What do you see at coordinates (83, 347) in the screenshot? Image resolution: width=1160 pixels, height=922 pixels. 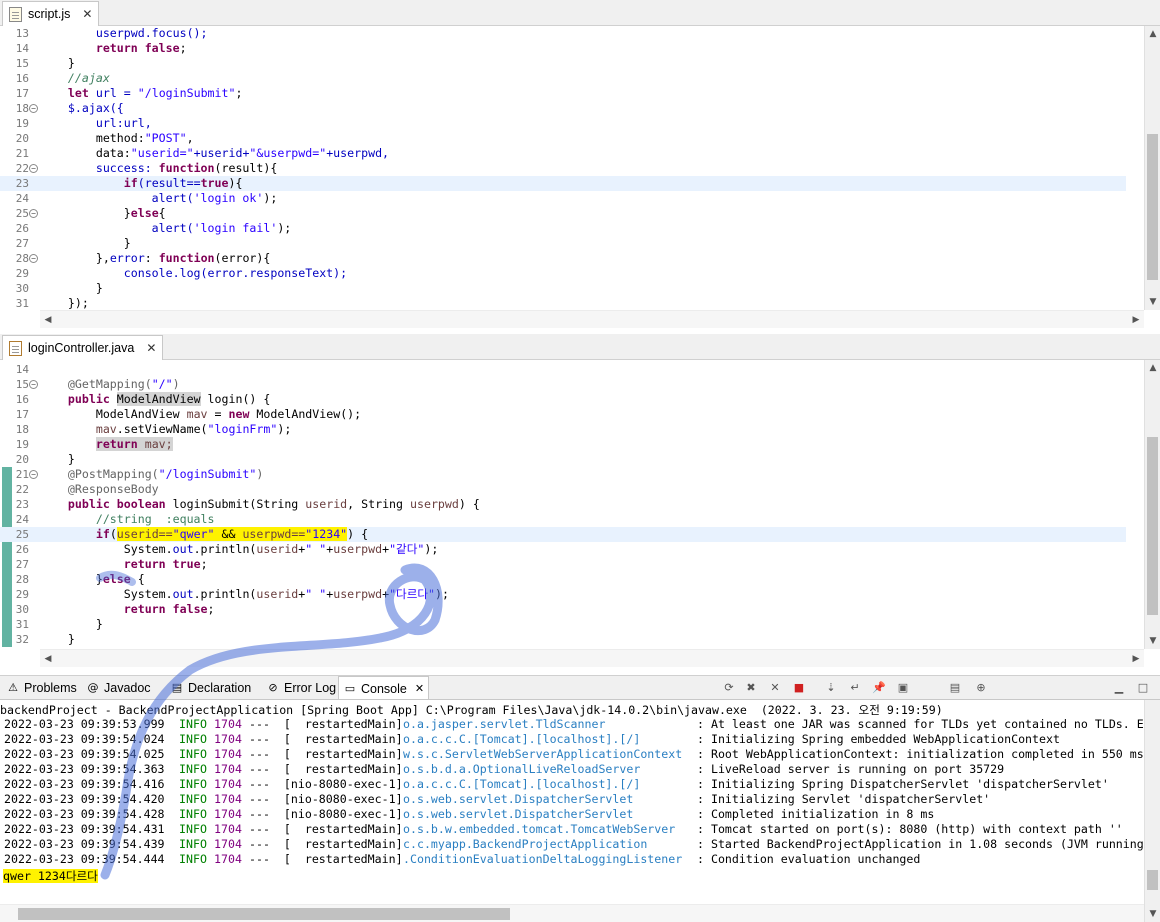 I see `tab-login-controller: loginController.java ✕` at bounding box center [83, 347].